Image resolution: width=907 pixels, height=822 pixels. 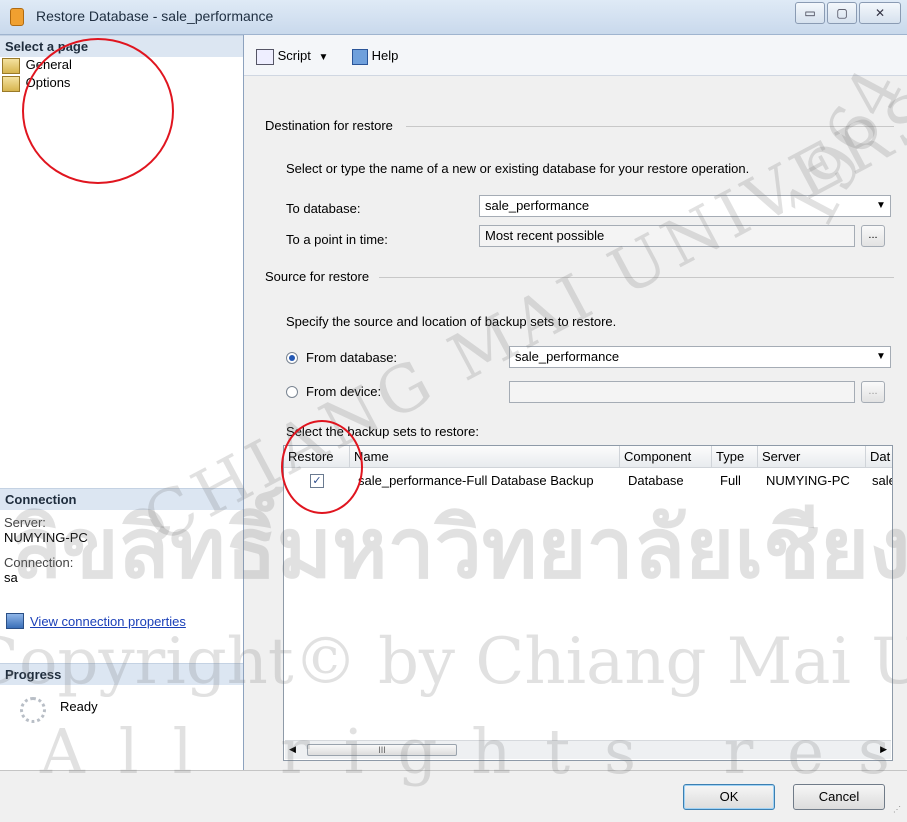 What do you see at coordinates (337, 239) in the screenshot?
I see `point-in-time-label: To a point in time:` at bounding box center [337, 239].